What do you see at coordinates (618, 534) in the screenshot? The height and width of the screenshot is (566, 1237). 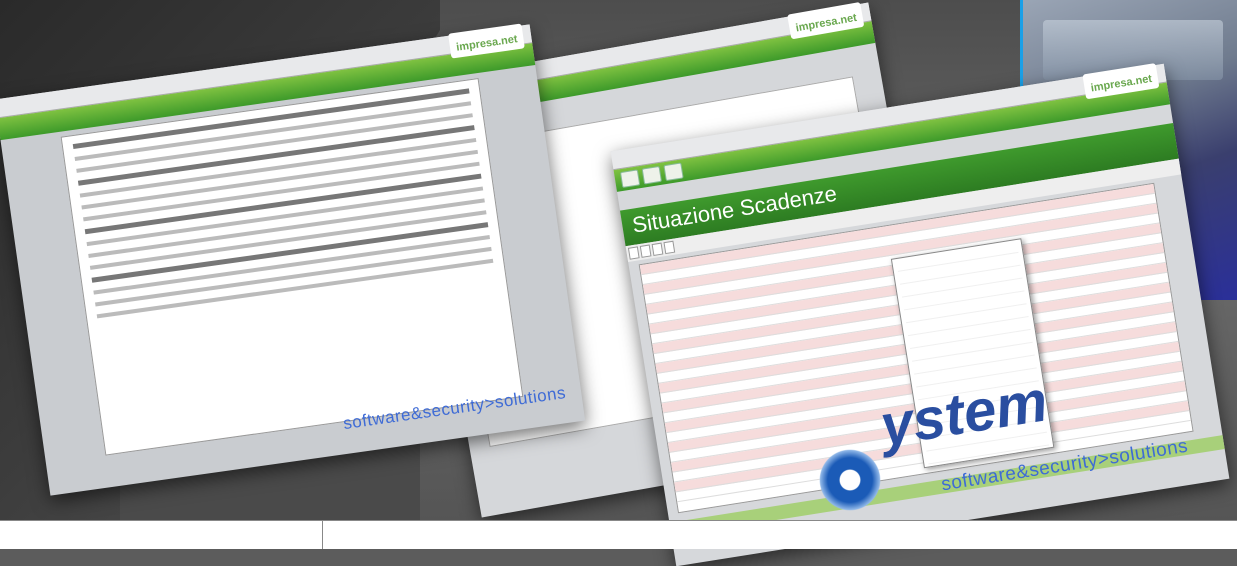 I see `bottom-bar` at bounding box center [618, 534].